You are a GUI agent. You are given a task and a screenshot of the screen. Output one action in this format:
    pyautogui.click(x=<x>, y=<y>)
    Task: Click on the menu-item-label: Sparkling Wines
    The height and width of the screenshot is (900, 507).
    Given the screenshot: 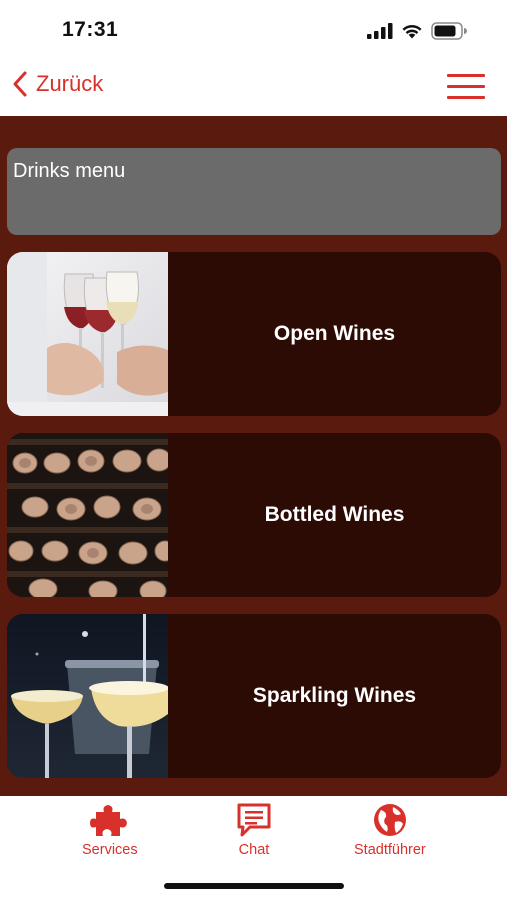 What is the action you would take?
    pyautogui.click(x=334, y=695)
    